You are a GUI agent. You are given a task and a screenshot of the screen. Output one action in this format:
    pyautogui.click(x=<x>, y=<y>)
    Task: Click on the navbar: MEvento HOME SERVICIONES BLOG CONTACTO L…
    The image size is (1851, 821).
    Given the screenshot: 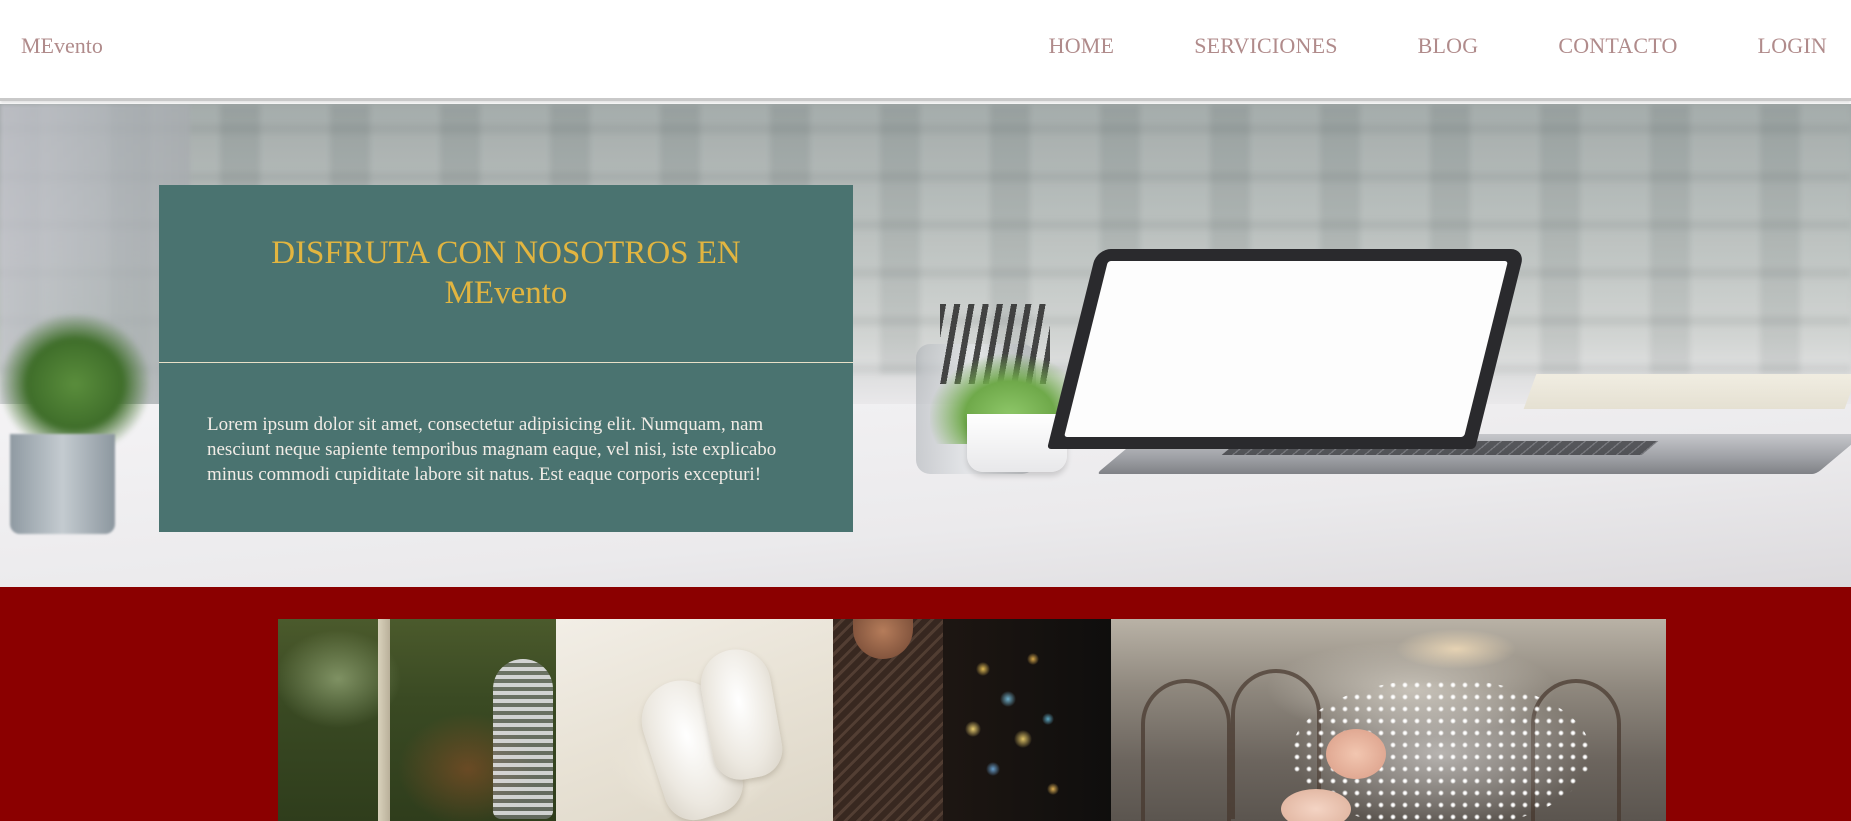 What is the action you would take?
    pyautogui.click(x=925, y=50)
    